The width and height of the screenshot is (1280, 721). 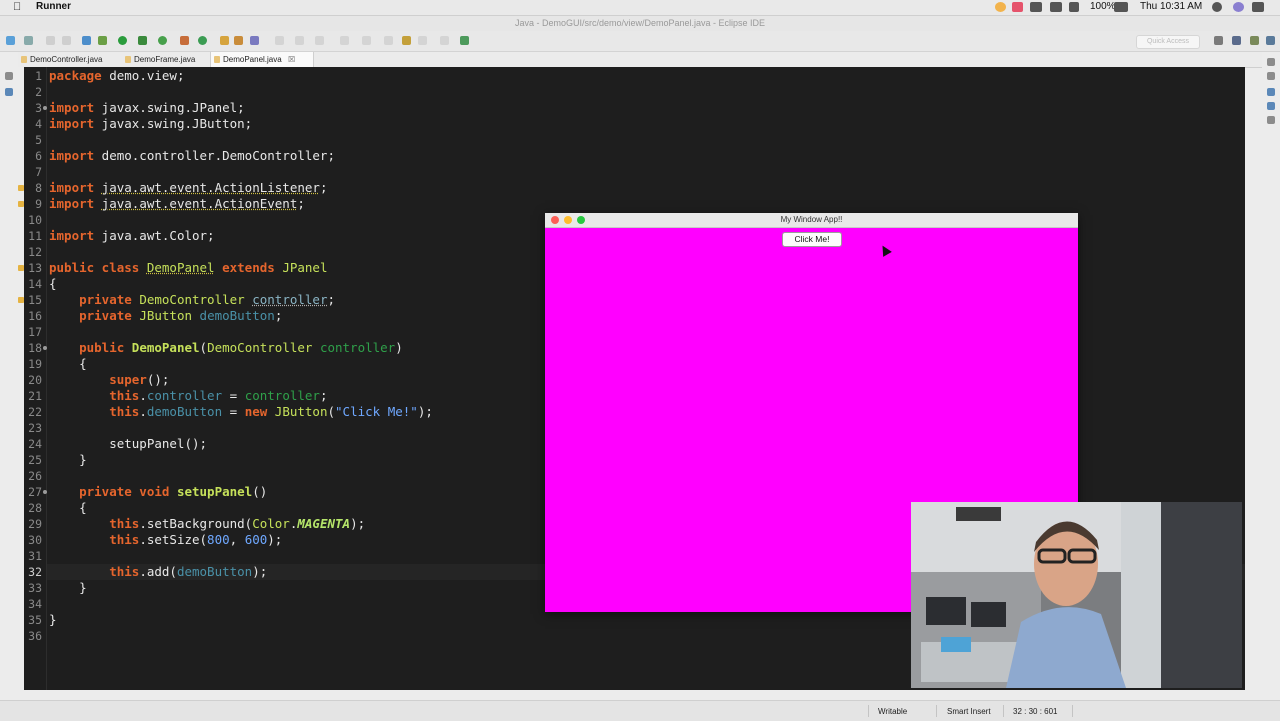 What do you see at coordinates (150, 124) in the screenshot?
I see `code-line-4: import javax.swing.JButton;` at bounding box center [150, 124].